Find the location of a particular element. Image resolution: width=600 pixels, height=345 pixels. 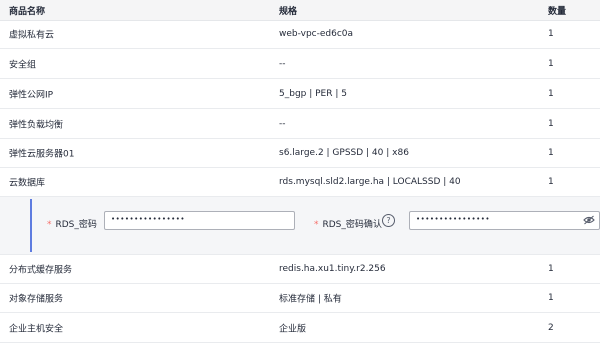

eye-off-icon is located at coordinates (589, 220).